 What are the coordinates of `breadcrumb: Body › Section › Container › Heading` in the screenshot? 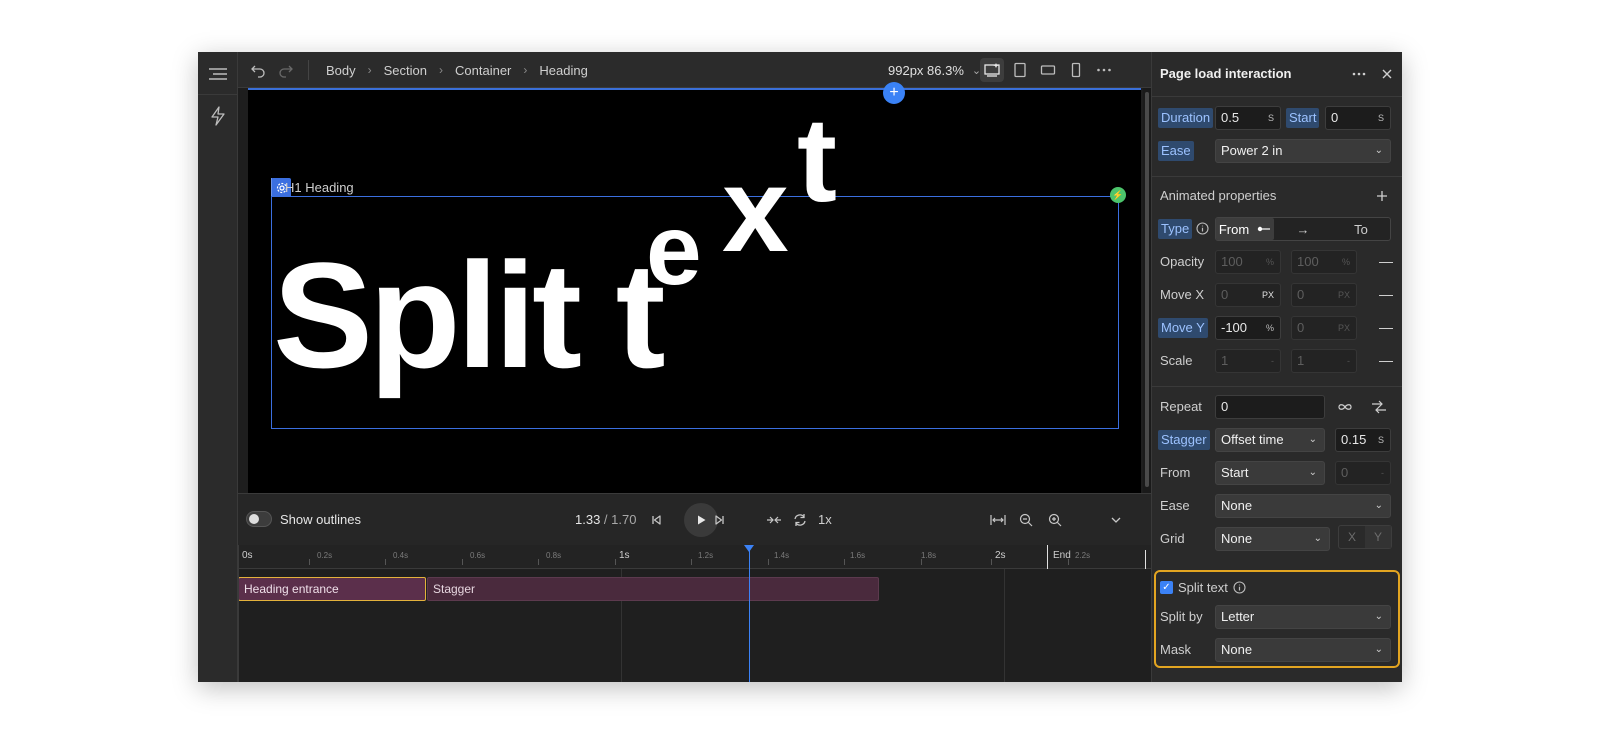 It's located at (457, 70).